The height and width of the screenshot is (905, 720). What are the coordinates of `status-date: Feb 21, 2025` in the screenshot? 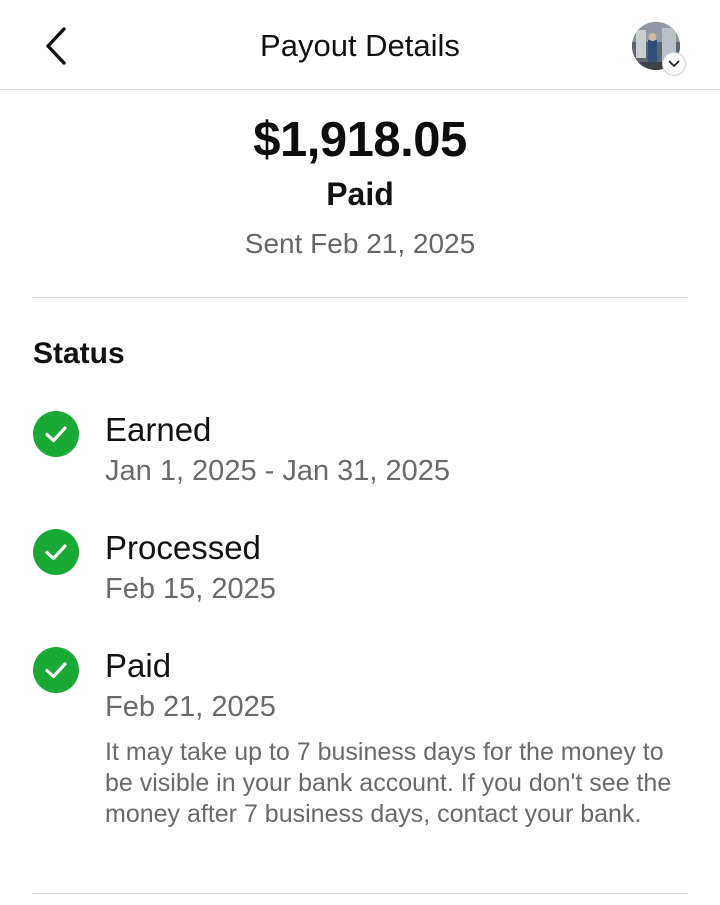 It's located at (190, 707).